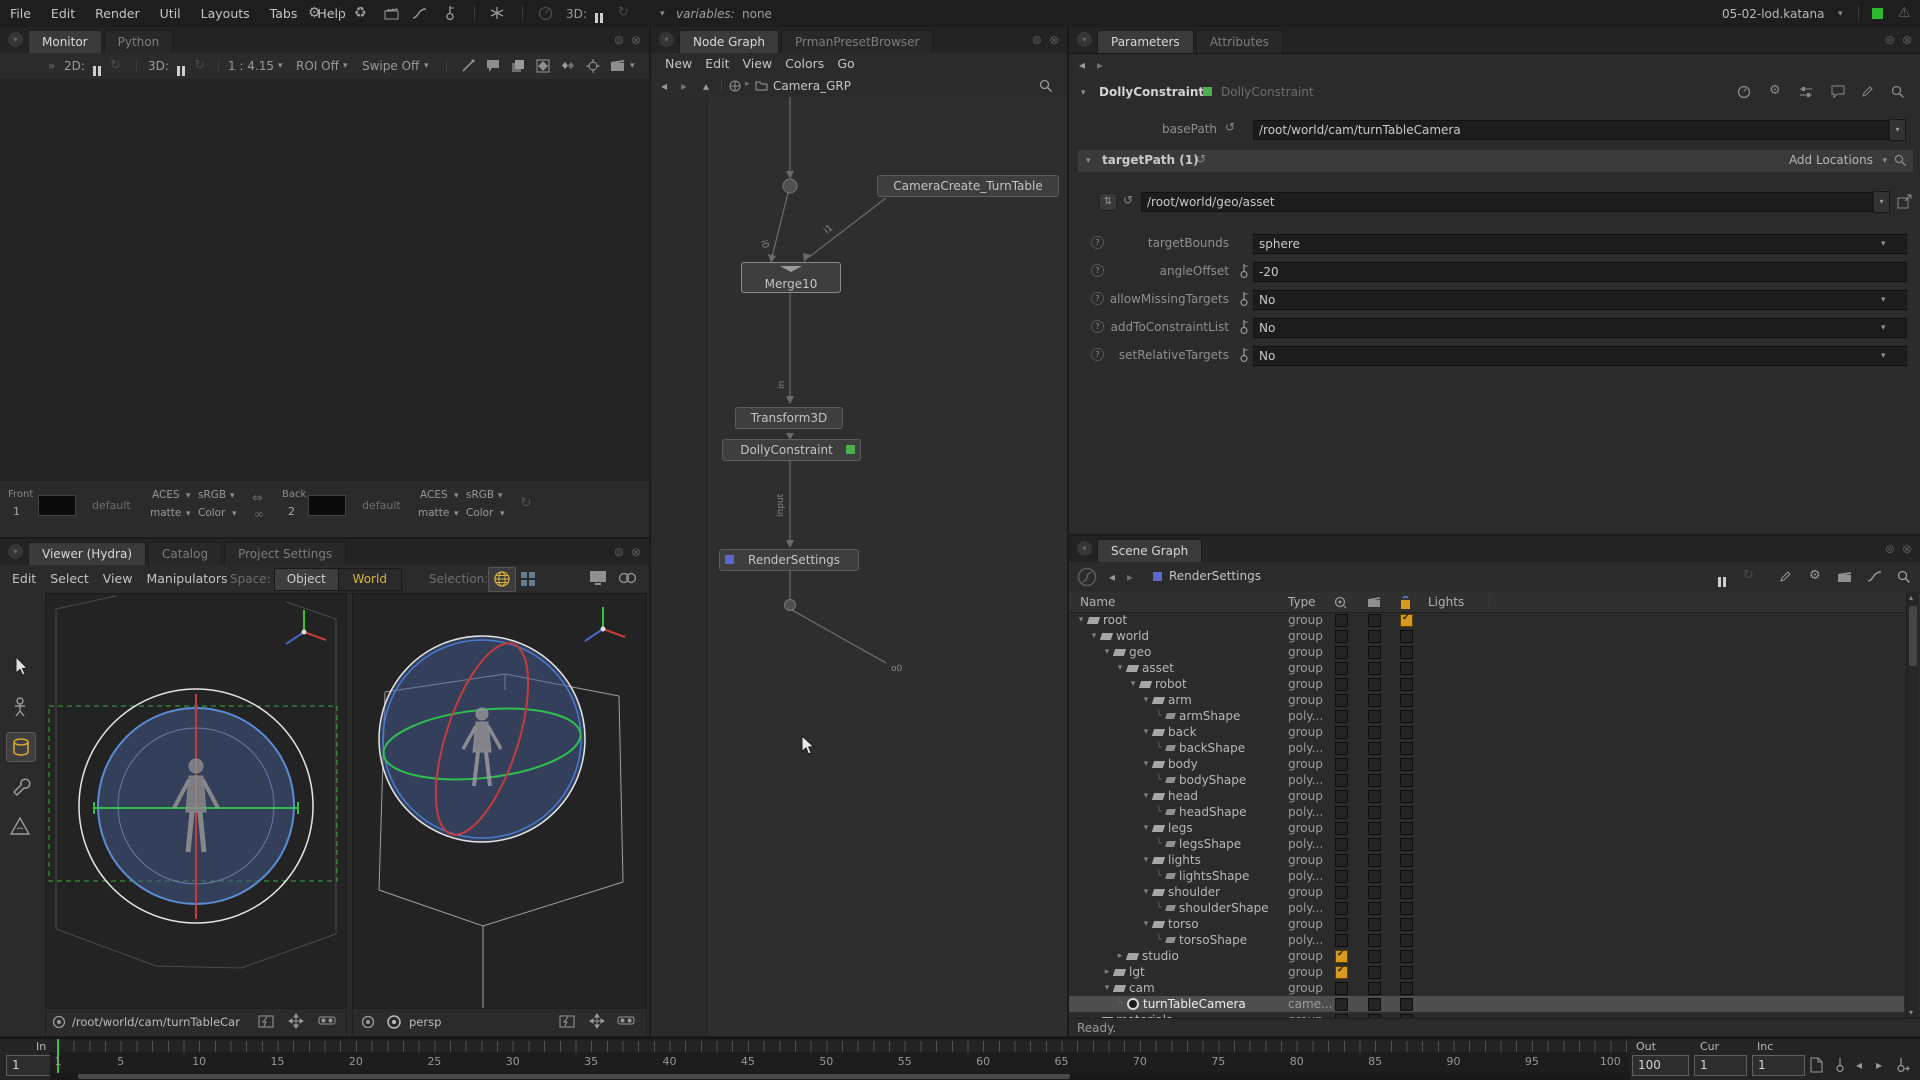 The width and height of the screenshot is (1920, 1080). What do you see at coordinates (627, 578) in the screenshot?
I see `stereo-eye-icon` at bounding box center [627, 578].